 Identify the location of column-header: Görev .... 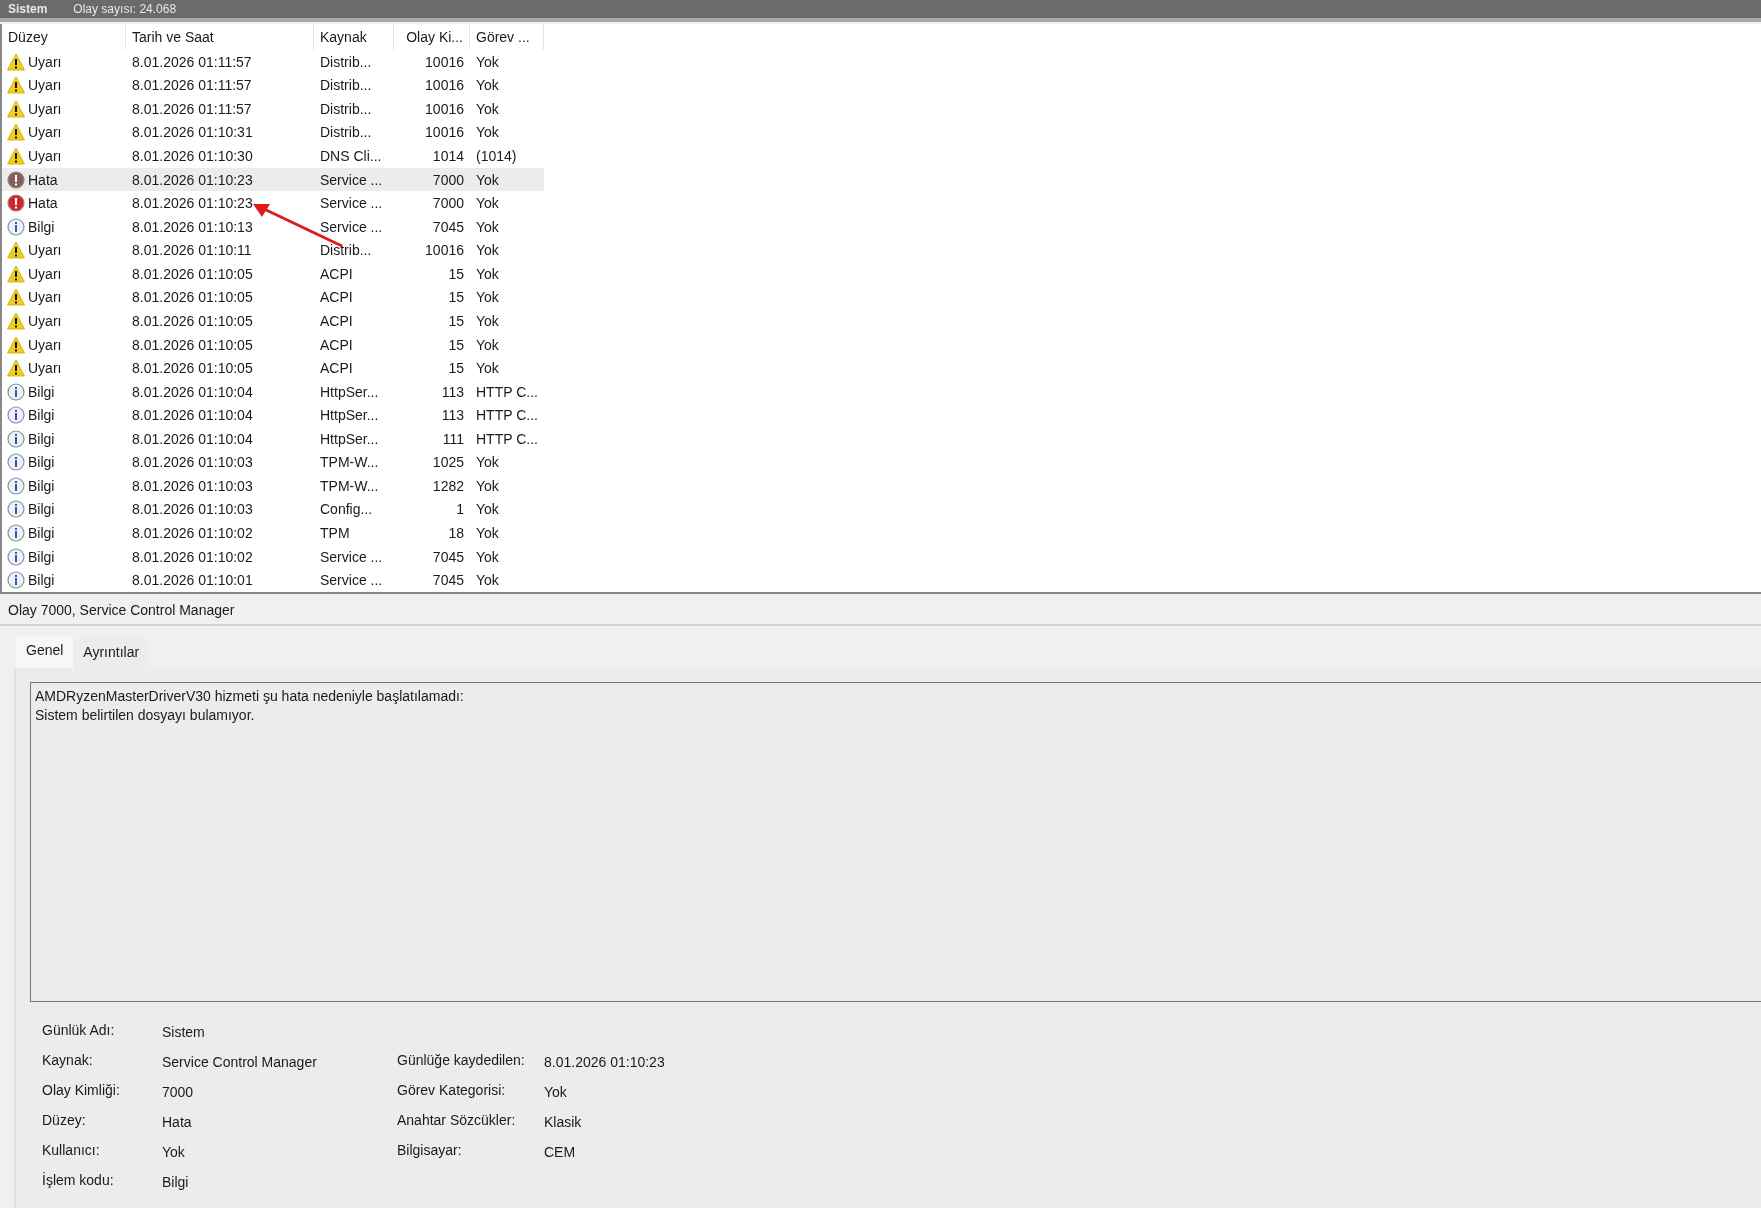
(507, 37).